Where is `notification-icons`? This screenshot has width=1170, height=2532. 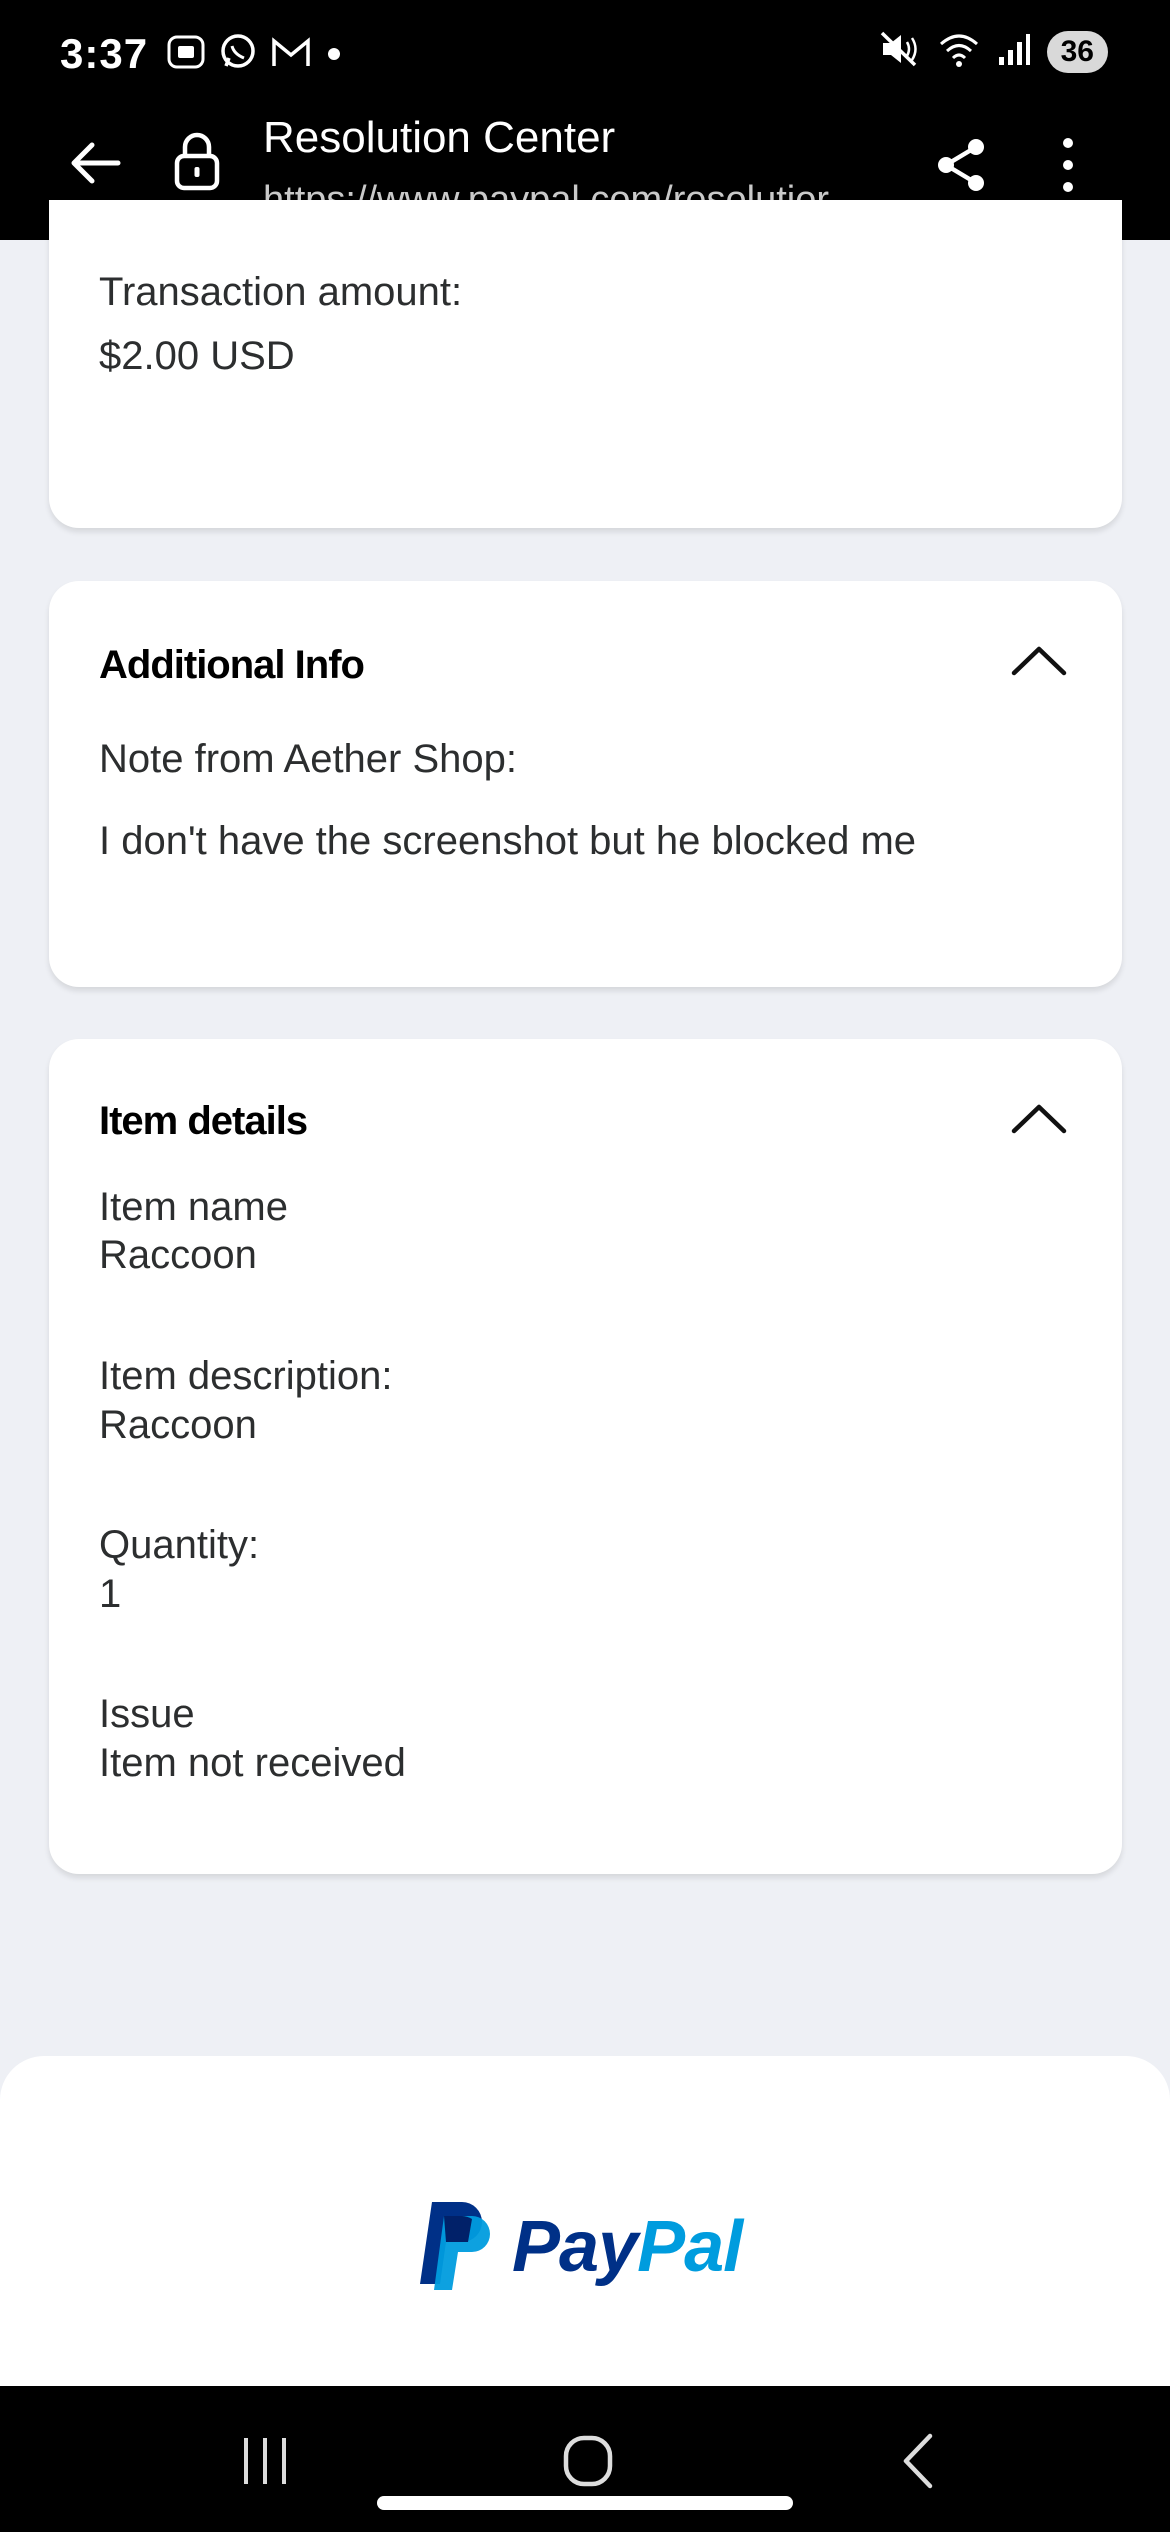 notification-icons is located at coordinates (255, 54).